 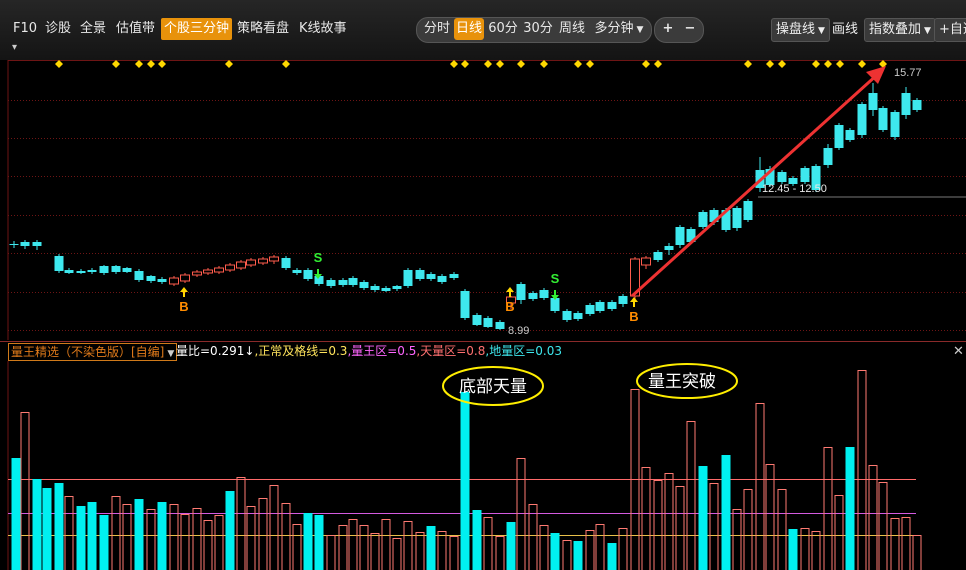 I want to click on period-daily: 日线, so click(x=469, y=29).